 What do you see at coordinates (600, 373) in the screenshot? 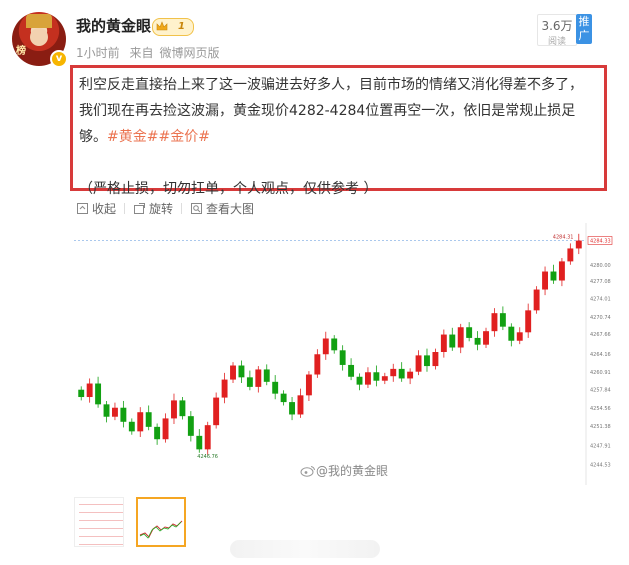
I see `price-tick-label: 4260.91` at bounding box center [600, 373].